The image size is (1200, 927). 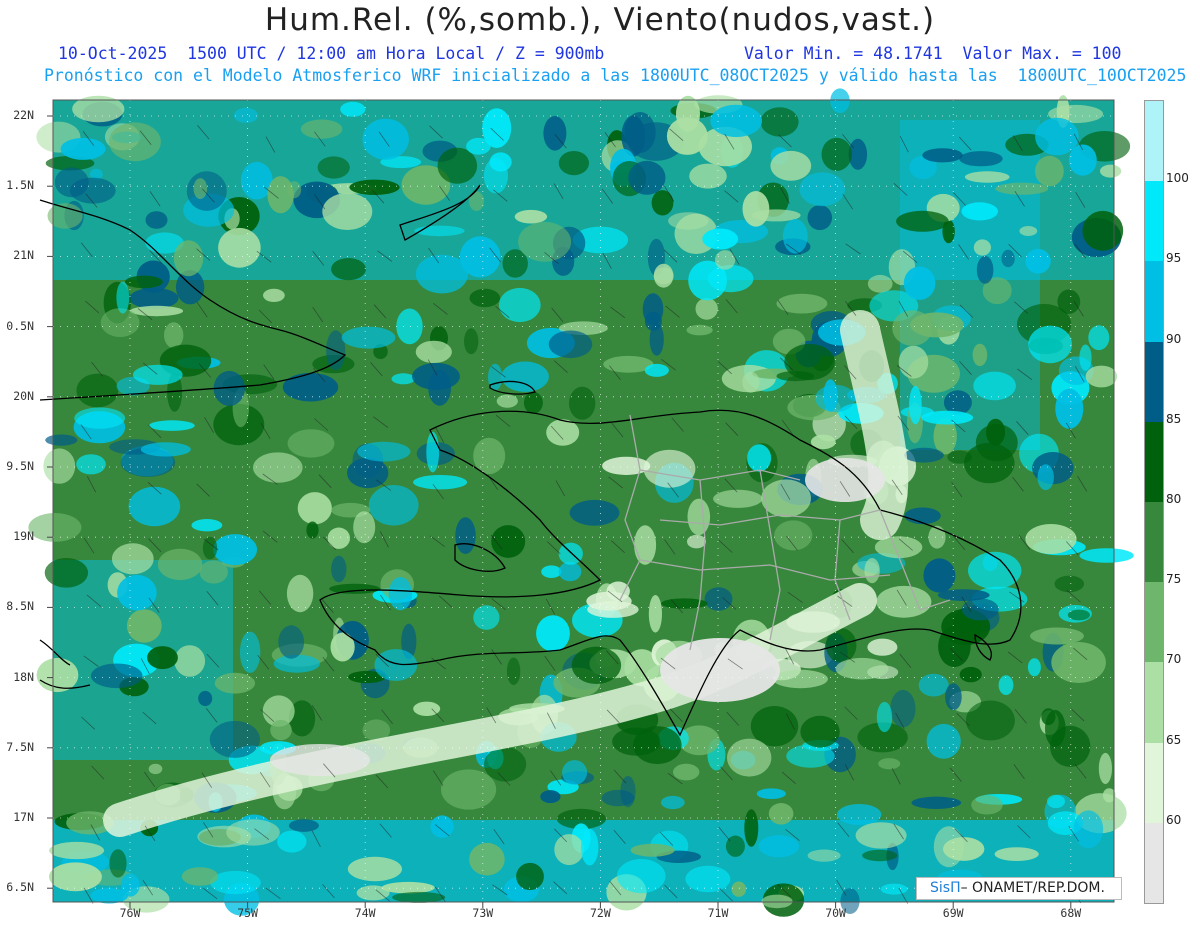 What do you see at coordinates (1032, 888) in the screenshot?
I see `onamet-credit: – ONAMET/REP.DOM.` at bounding box center [1032, 888].